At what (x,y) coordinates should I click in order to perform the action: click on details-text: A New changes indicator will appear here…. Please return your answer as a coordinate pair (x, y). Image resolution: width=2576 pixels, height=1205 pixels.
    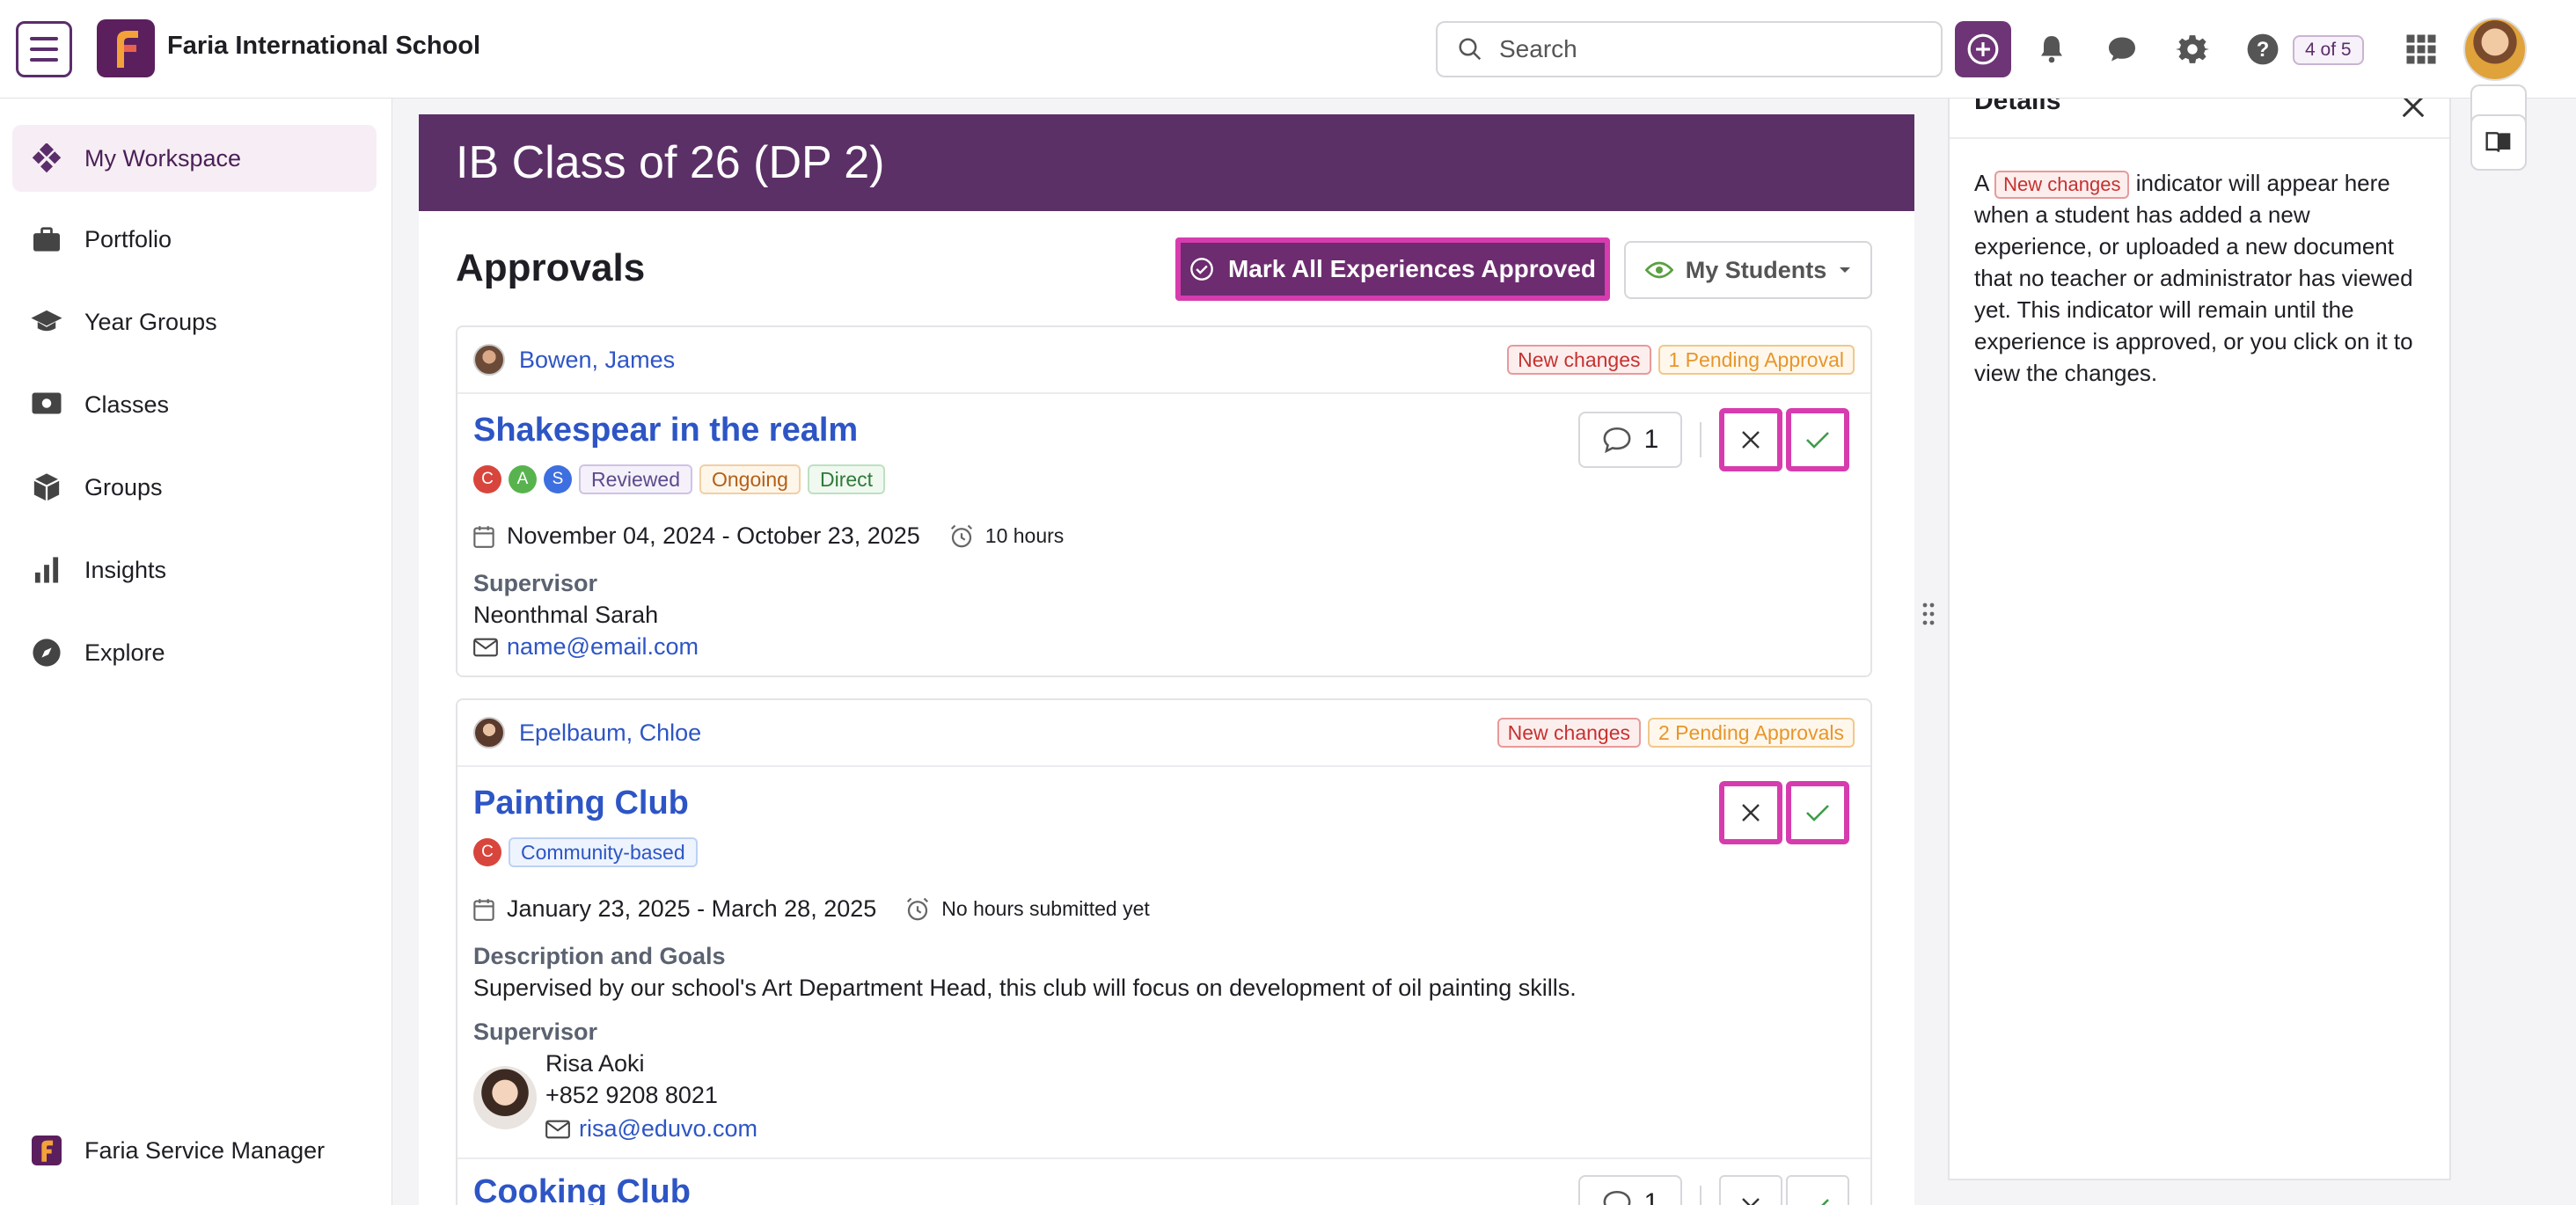
    Looking at the image, I should click on (2203, 278).